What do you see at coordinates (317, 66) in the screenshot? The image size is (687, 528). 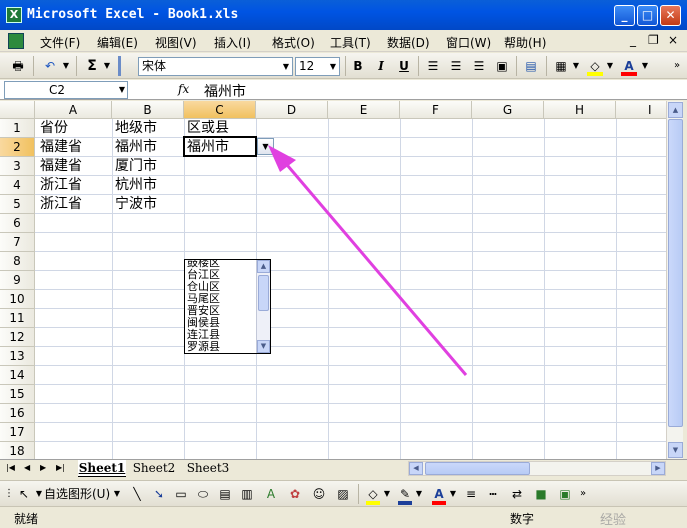 I see `font-size-select: 12 ▼` at bounding box center [317, 66].